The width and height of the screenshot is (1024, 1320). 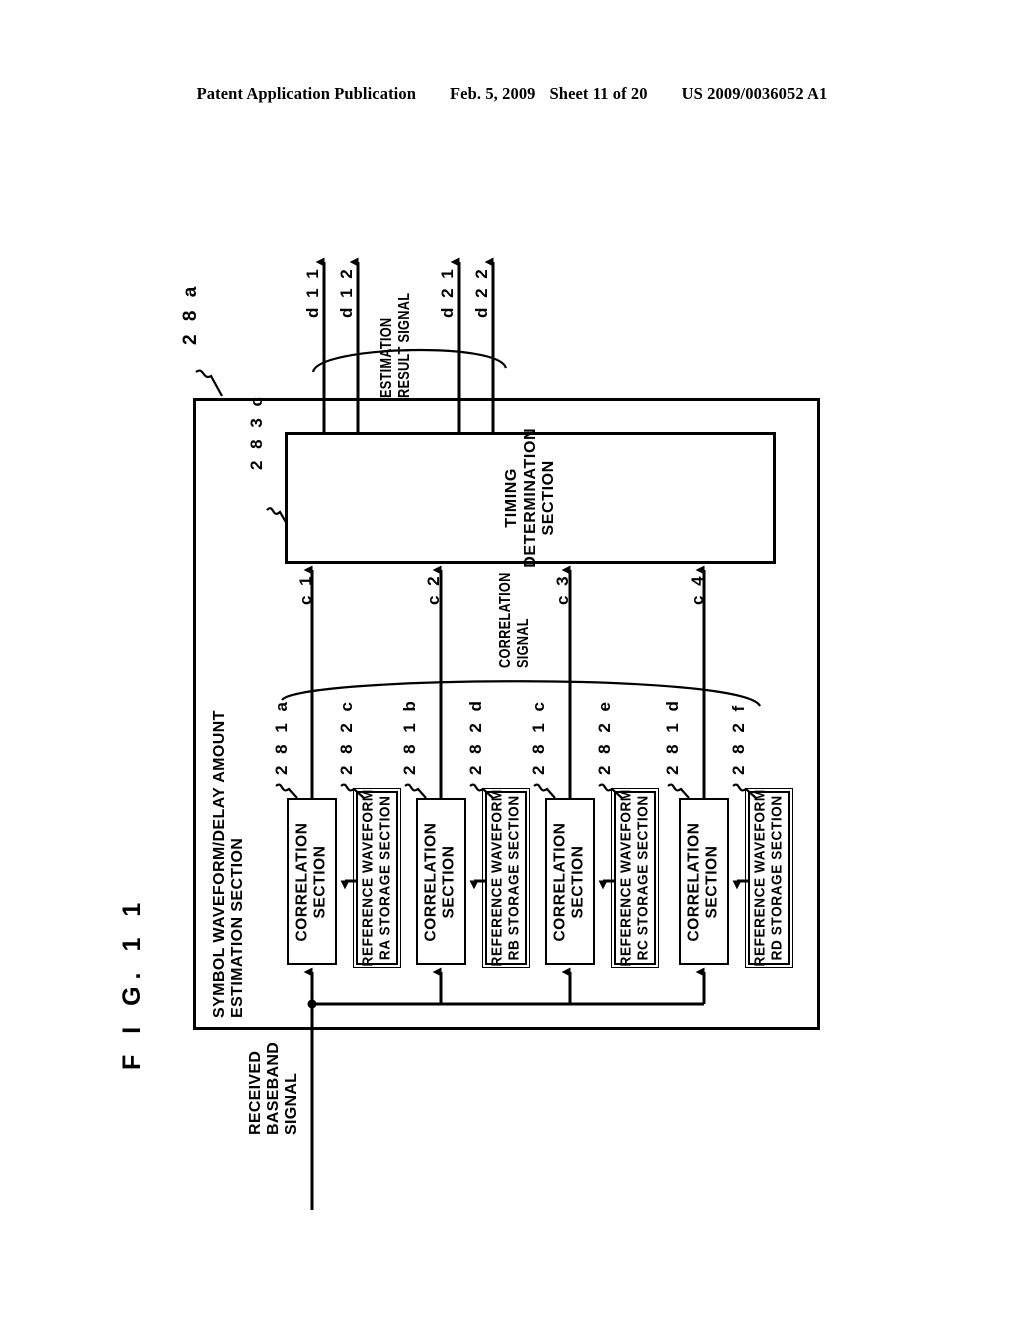 What do you see at coordinates (306, 93) in the screenshot?
I see `publication-label: Patent Application Publication` at bounding box center [306, 93].